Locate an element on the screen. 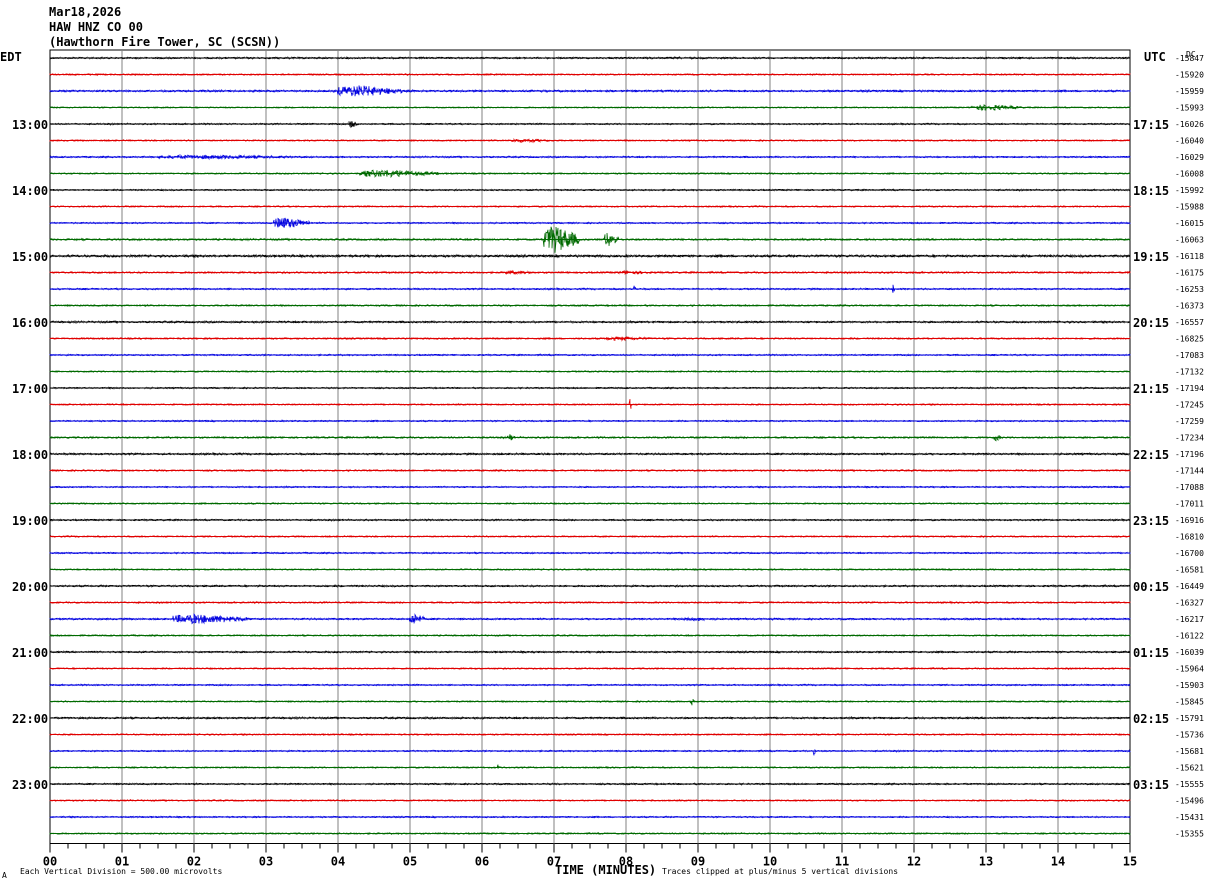  dc-offset-value: -16700 is located at coordinates (1189, 553).